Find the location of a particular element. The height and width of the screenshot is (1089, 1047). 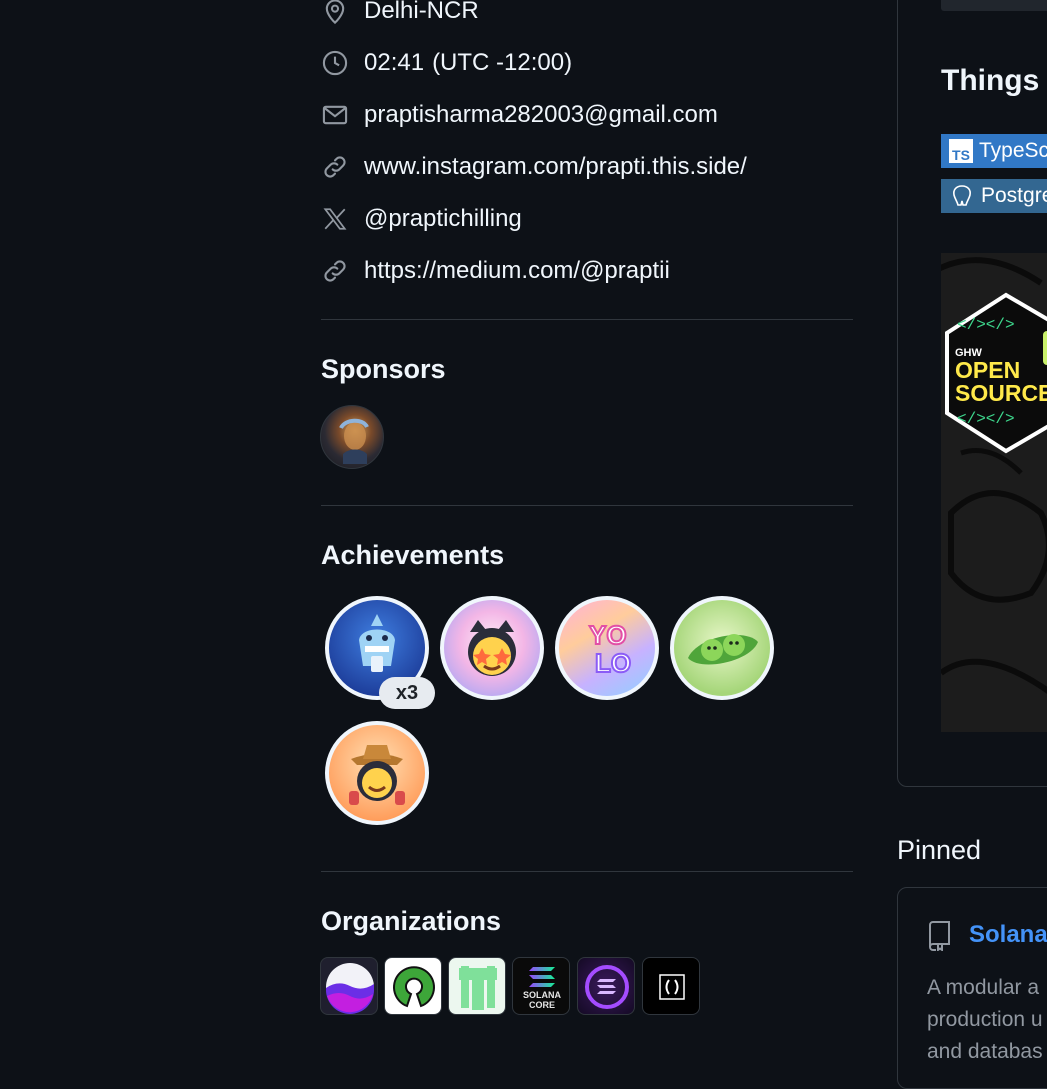

postgres-badge: Postgre is located at coordinates (994, 196).